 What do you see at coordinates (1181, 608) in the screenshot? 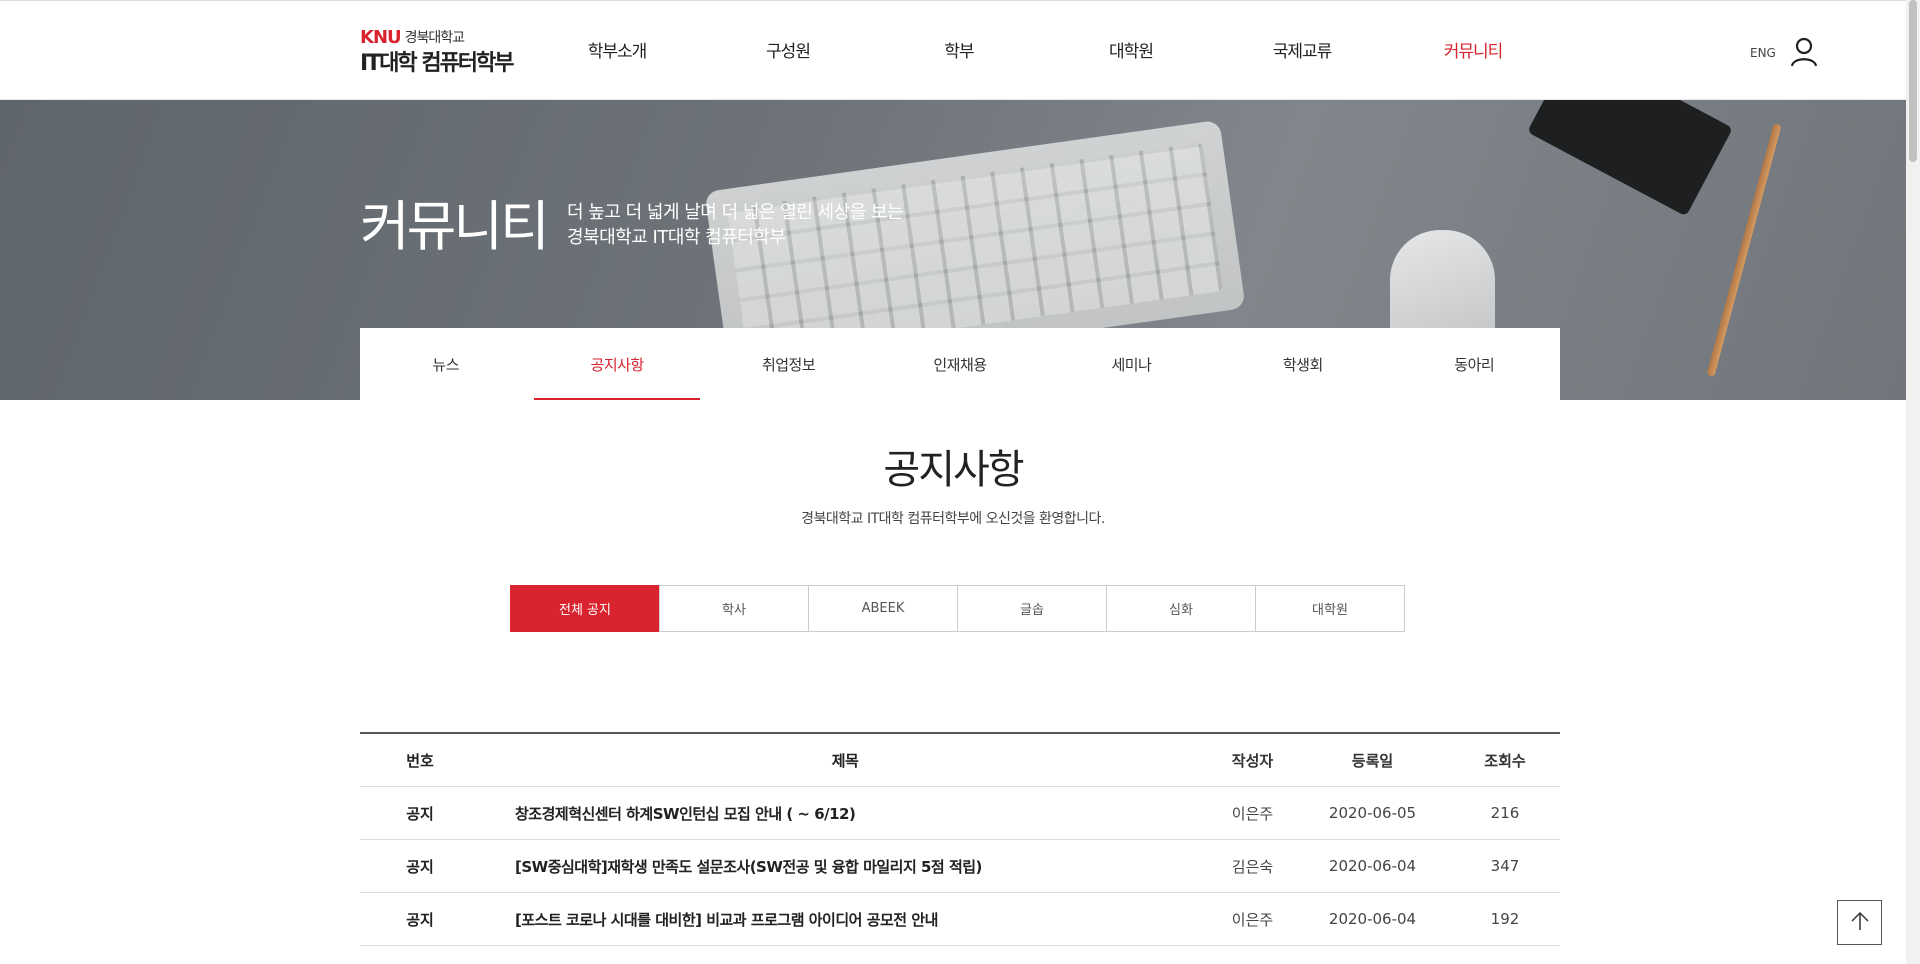
I see `category-advanced: 심화` at bounding box center [1181, 608].